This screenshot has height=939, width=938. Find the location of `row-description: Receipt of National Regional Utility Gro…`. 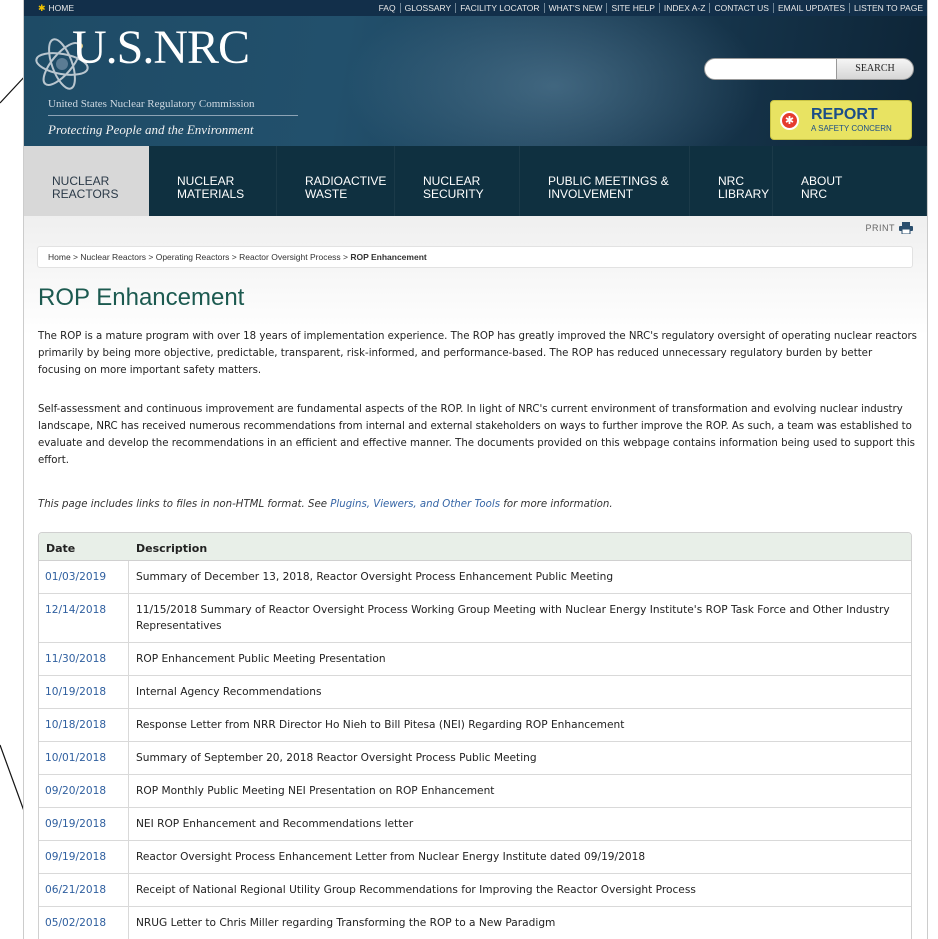

row-description: Receipt of National Regional Utility Gro… is located at coordinates (416, 890).